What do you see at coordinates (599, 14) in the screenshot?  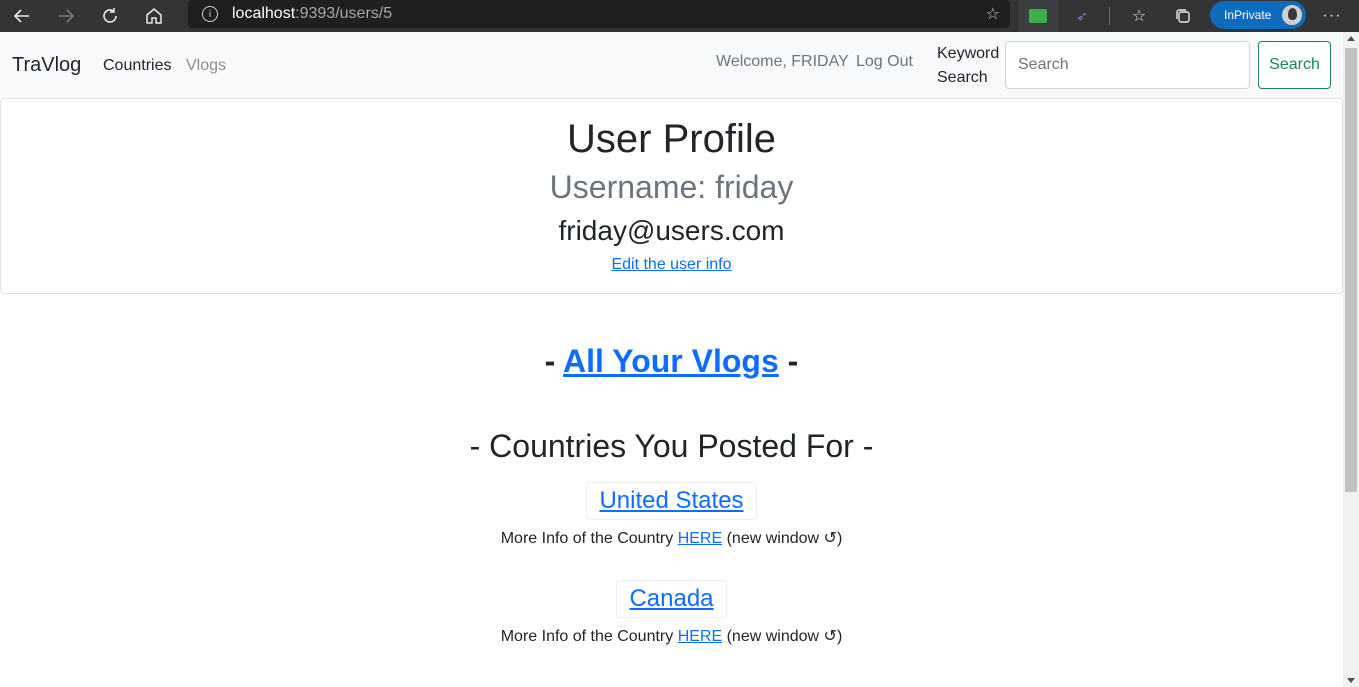 I see `address-bar: i localhost:9393/users/5 ☆` at bounding box center [599, 14].